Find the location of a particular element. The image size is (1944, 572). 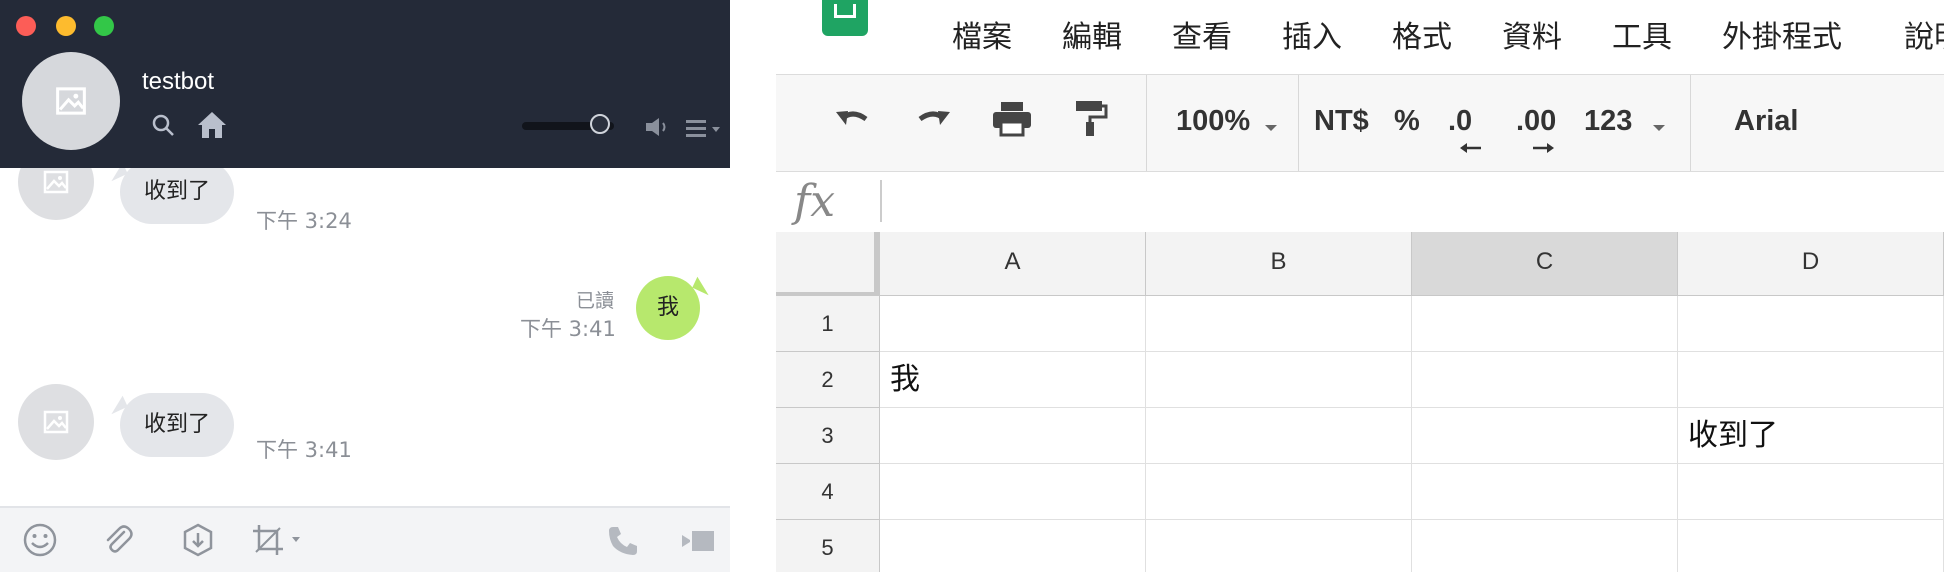

column-header-c: C is located at coordinates (1545, 264).